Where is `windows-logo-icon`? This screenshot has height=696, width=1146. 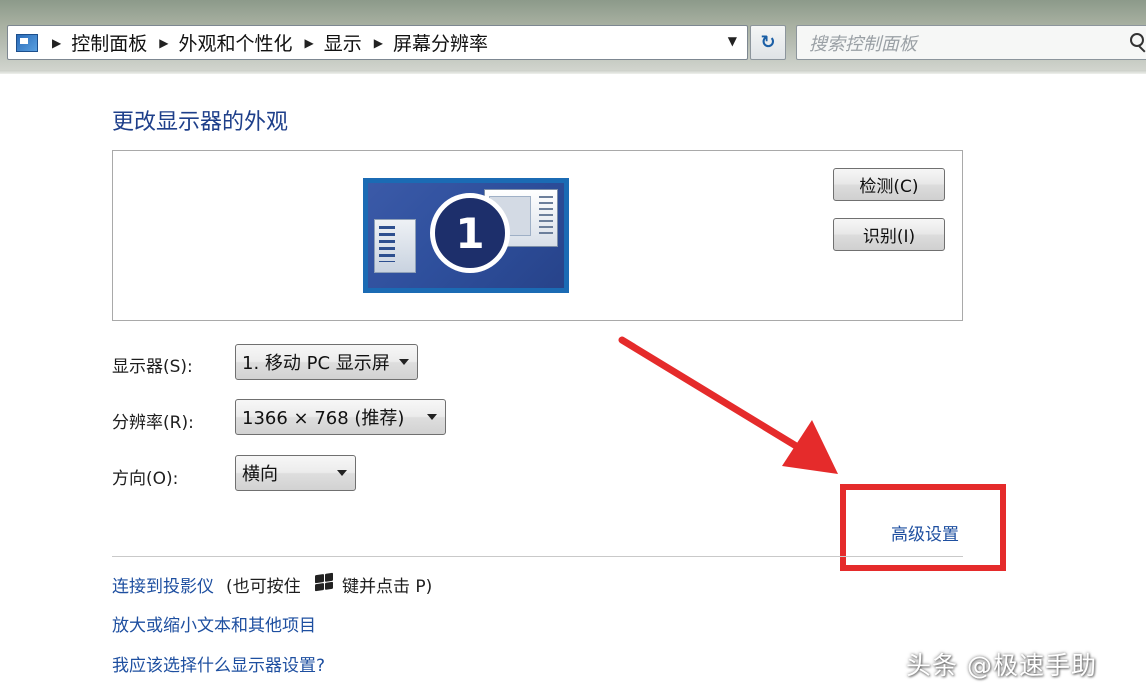 windows-logo-icon is located at coordinates (324, 582).